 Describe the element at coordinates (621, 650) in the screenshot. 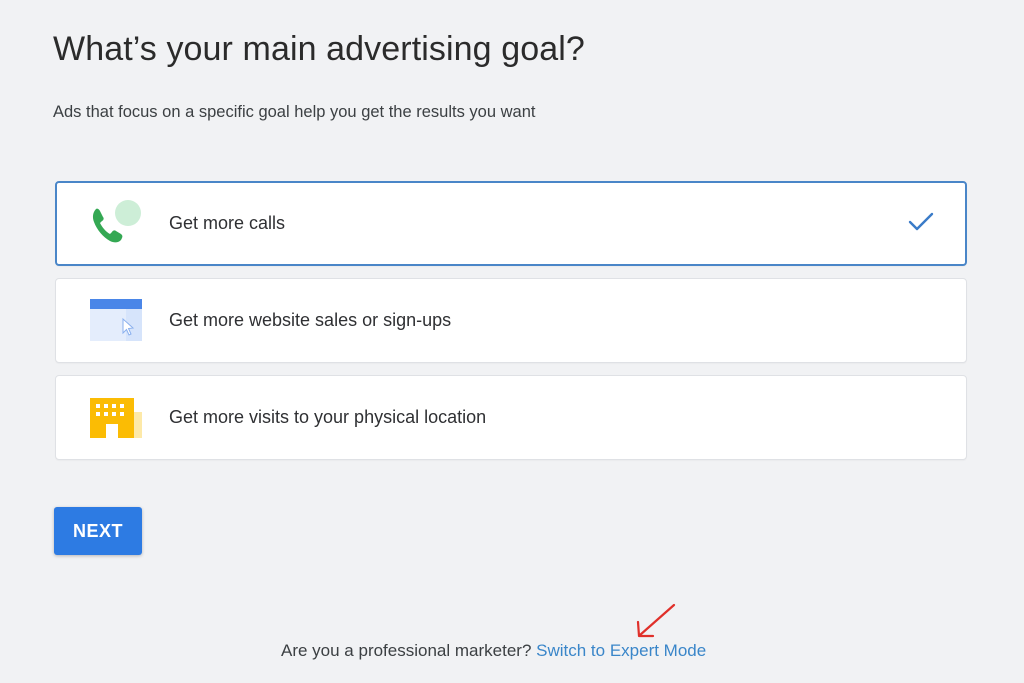

I see `switch-to-expert-mode-link: Switch to Expert Mode` at that location.